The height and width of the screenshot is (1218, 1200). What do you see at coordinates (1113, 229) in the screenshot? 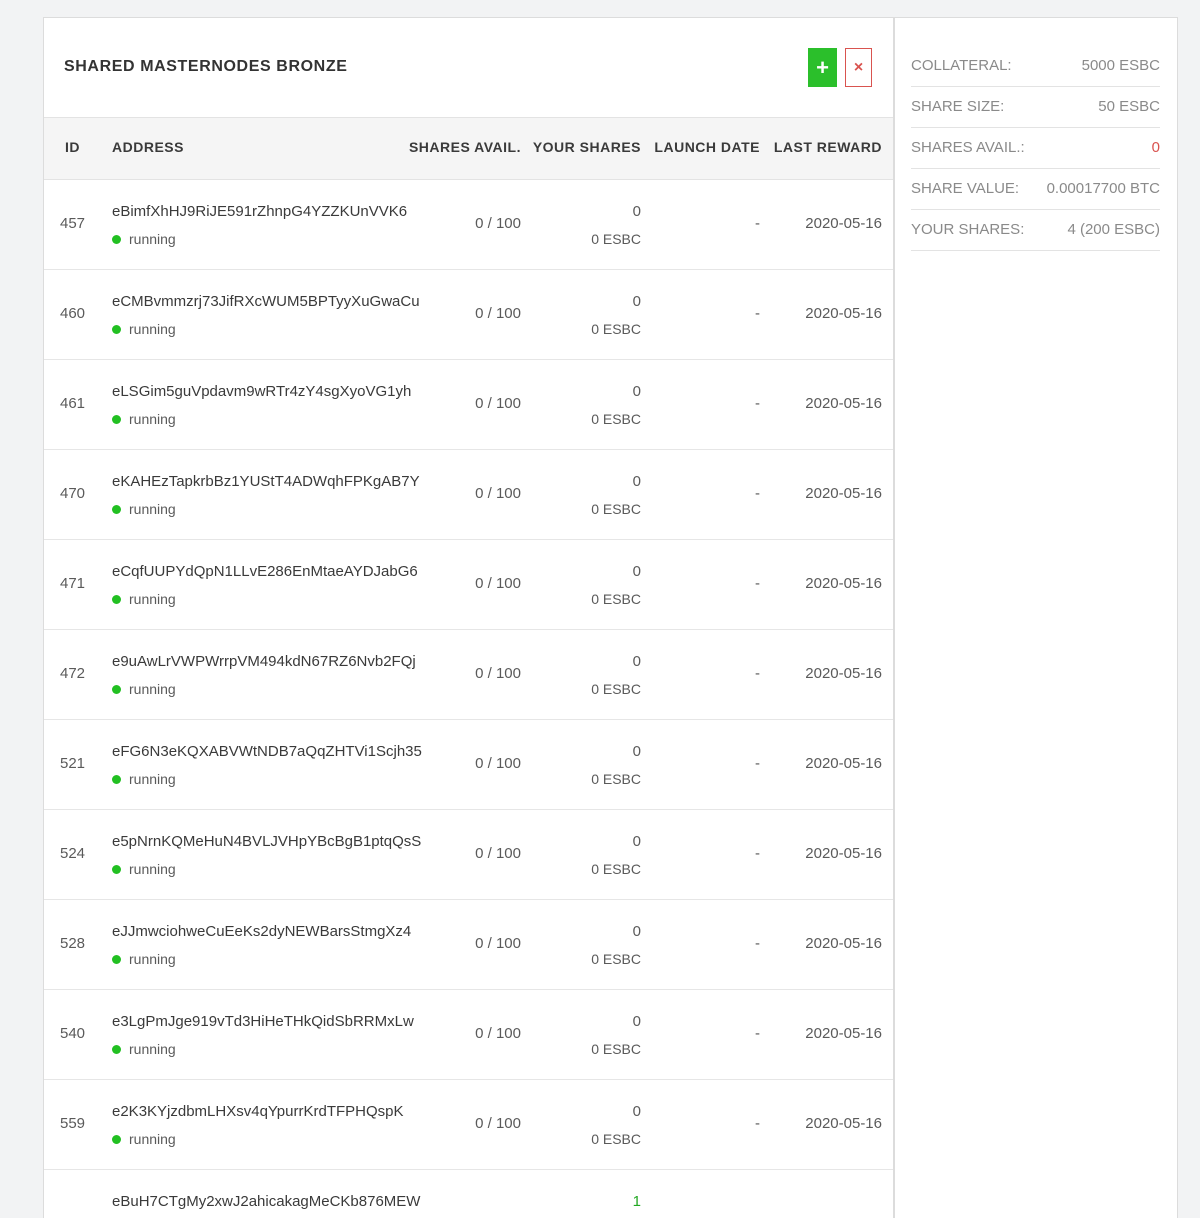
I see `stat-value: 4 (200 ESBC)` at bounding box center [1113, 229].